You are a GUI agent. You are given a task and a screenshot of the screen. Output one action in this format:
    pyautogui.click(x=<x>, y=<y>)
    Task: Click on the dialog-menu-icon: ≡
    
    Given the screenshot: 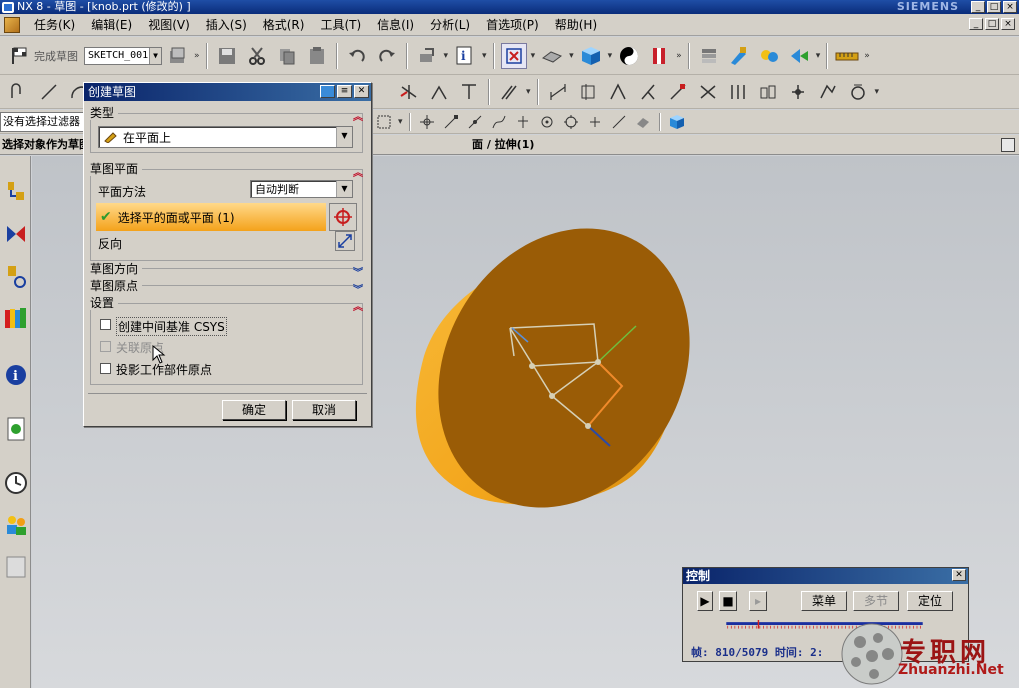 What is the action you would take?
    pyautogui.click(x=344, y=91)
    